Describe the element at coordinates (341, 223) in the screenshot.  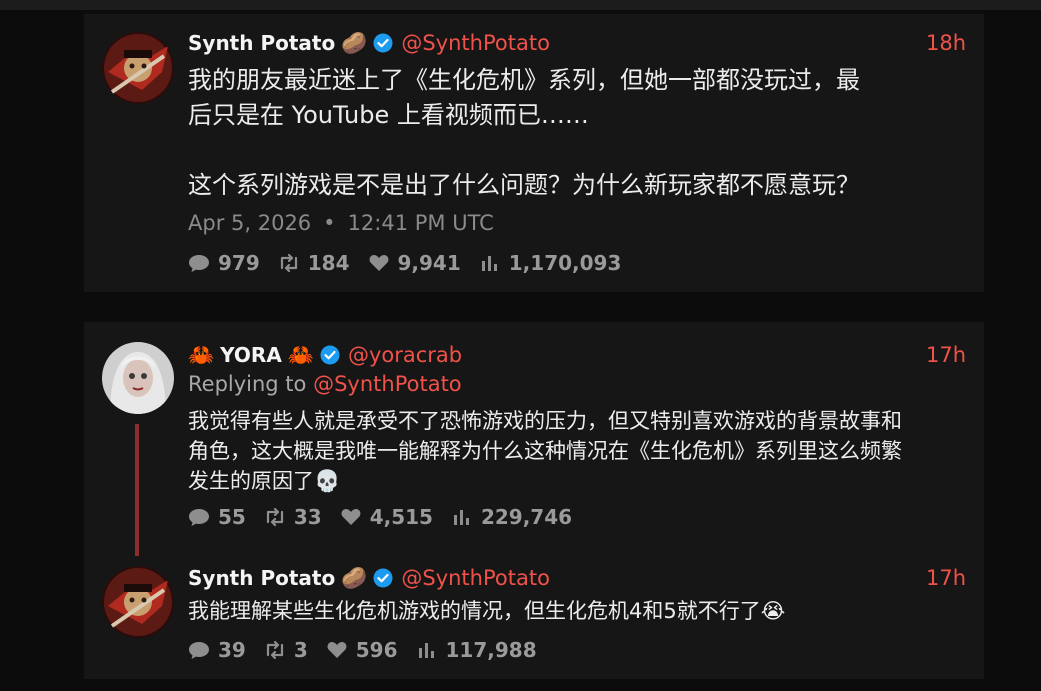
I see `tweet-date: Apr 5, 2026 • 12:41 PM UTC` at that location.